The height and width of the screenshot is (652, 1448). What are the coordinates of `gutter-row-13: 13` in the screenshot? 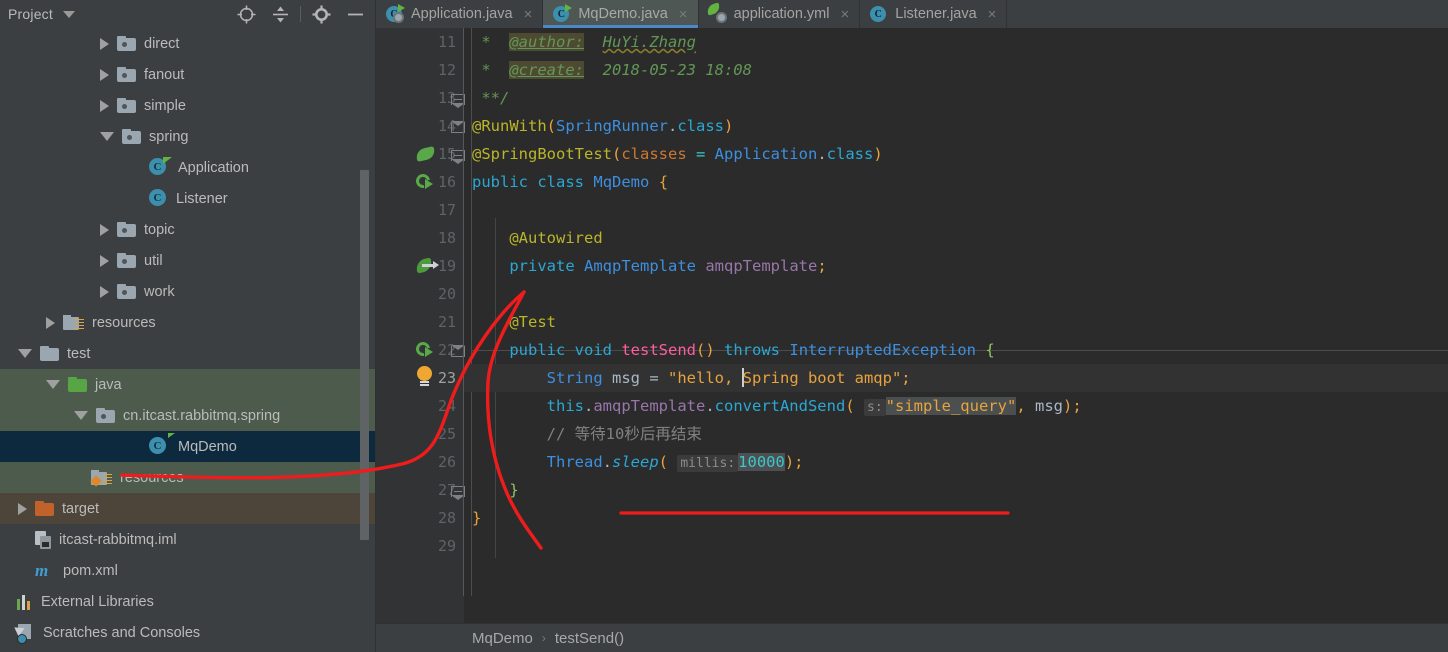 It's located at (420, 98).